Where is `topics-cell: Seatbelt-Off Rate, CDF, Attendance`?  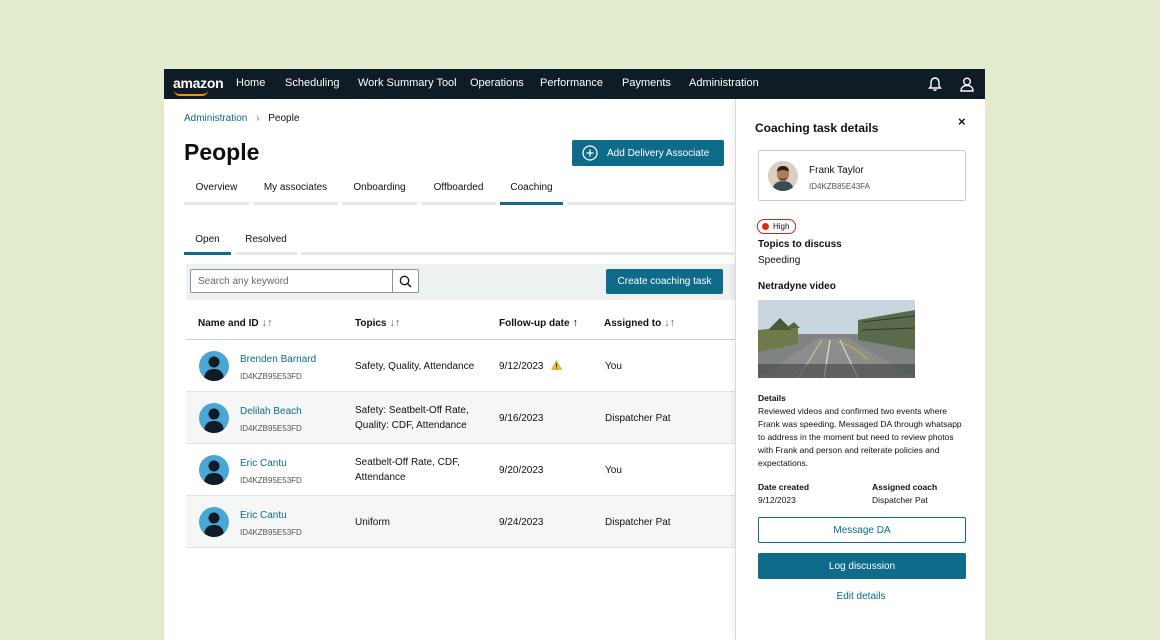 topics-cell: Seatbelt-Off Rate, CDF, Attendance is located at coordinates (407, 470).